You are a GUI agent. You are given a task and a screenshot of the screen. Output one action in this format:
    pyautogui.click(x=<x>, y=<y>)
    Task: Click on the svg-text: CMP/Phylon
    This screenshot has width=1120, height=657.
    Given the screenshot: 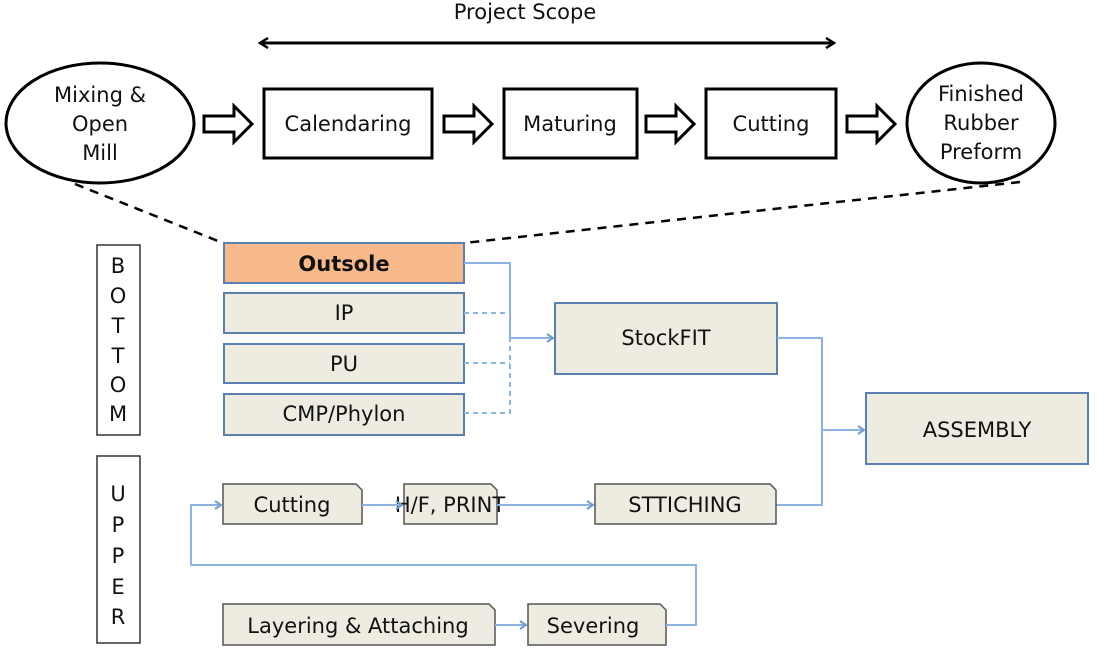 What is the action you would take?
    pyautogui.click(x=344, y=414)
    